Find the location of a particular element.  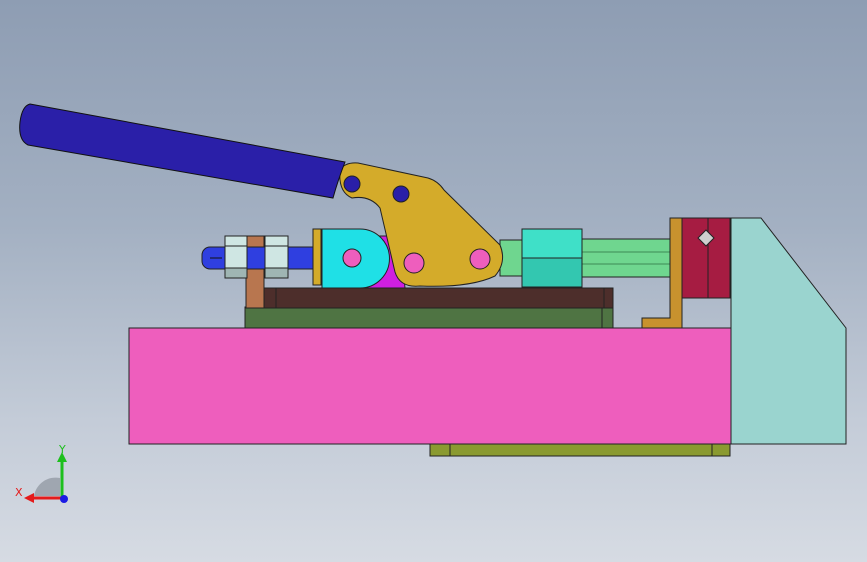

y-axis-label: Y is located at coordinates (62, 449).